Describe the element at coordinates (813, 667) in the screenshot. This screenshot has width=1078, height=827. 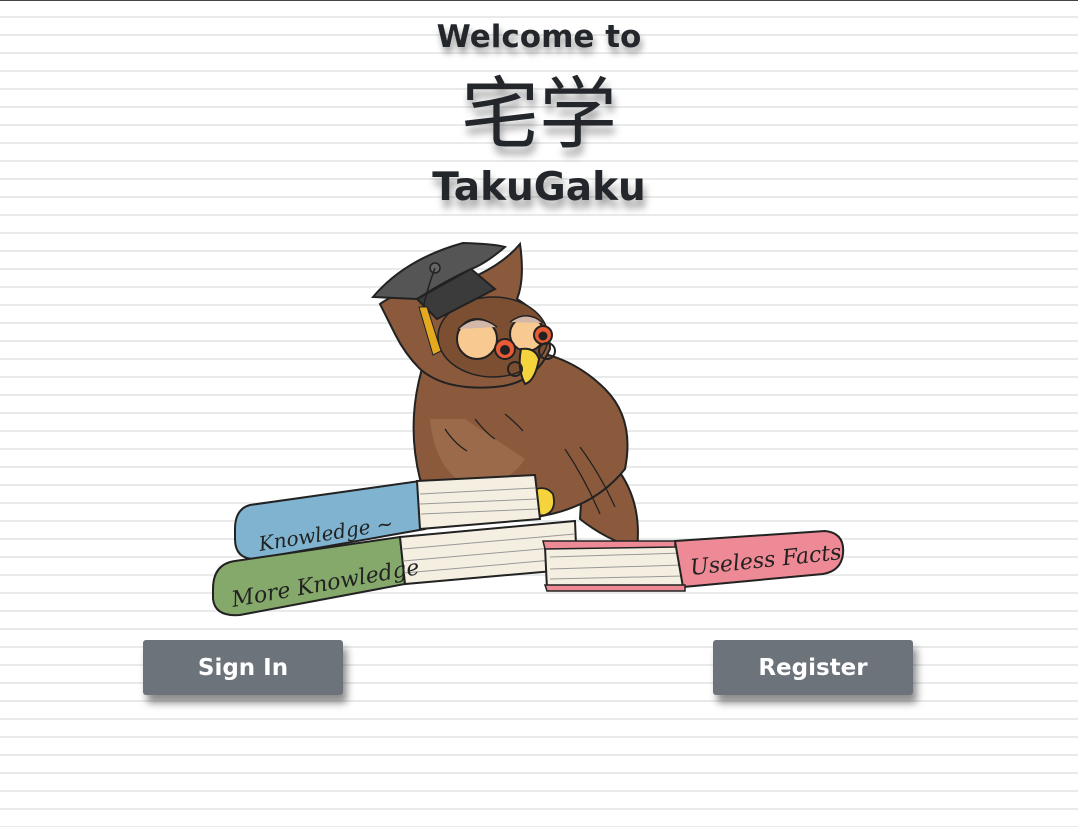
I see `register-button: Register` at that location.